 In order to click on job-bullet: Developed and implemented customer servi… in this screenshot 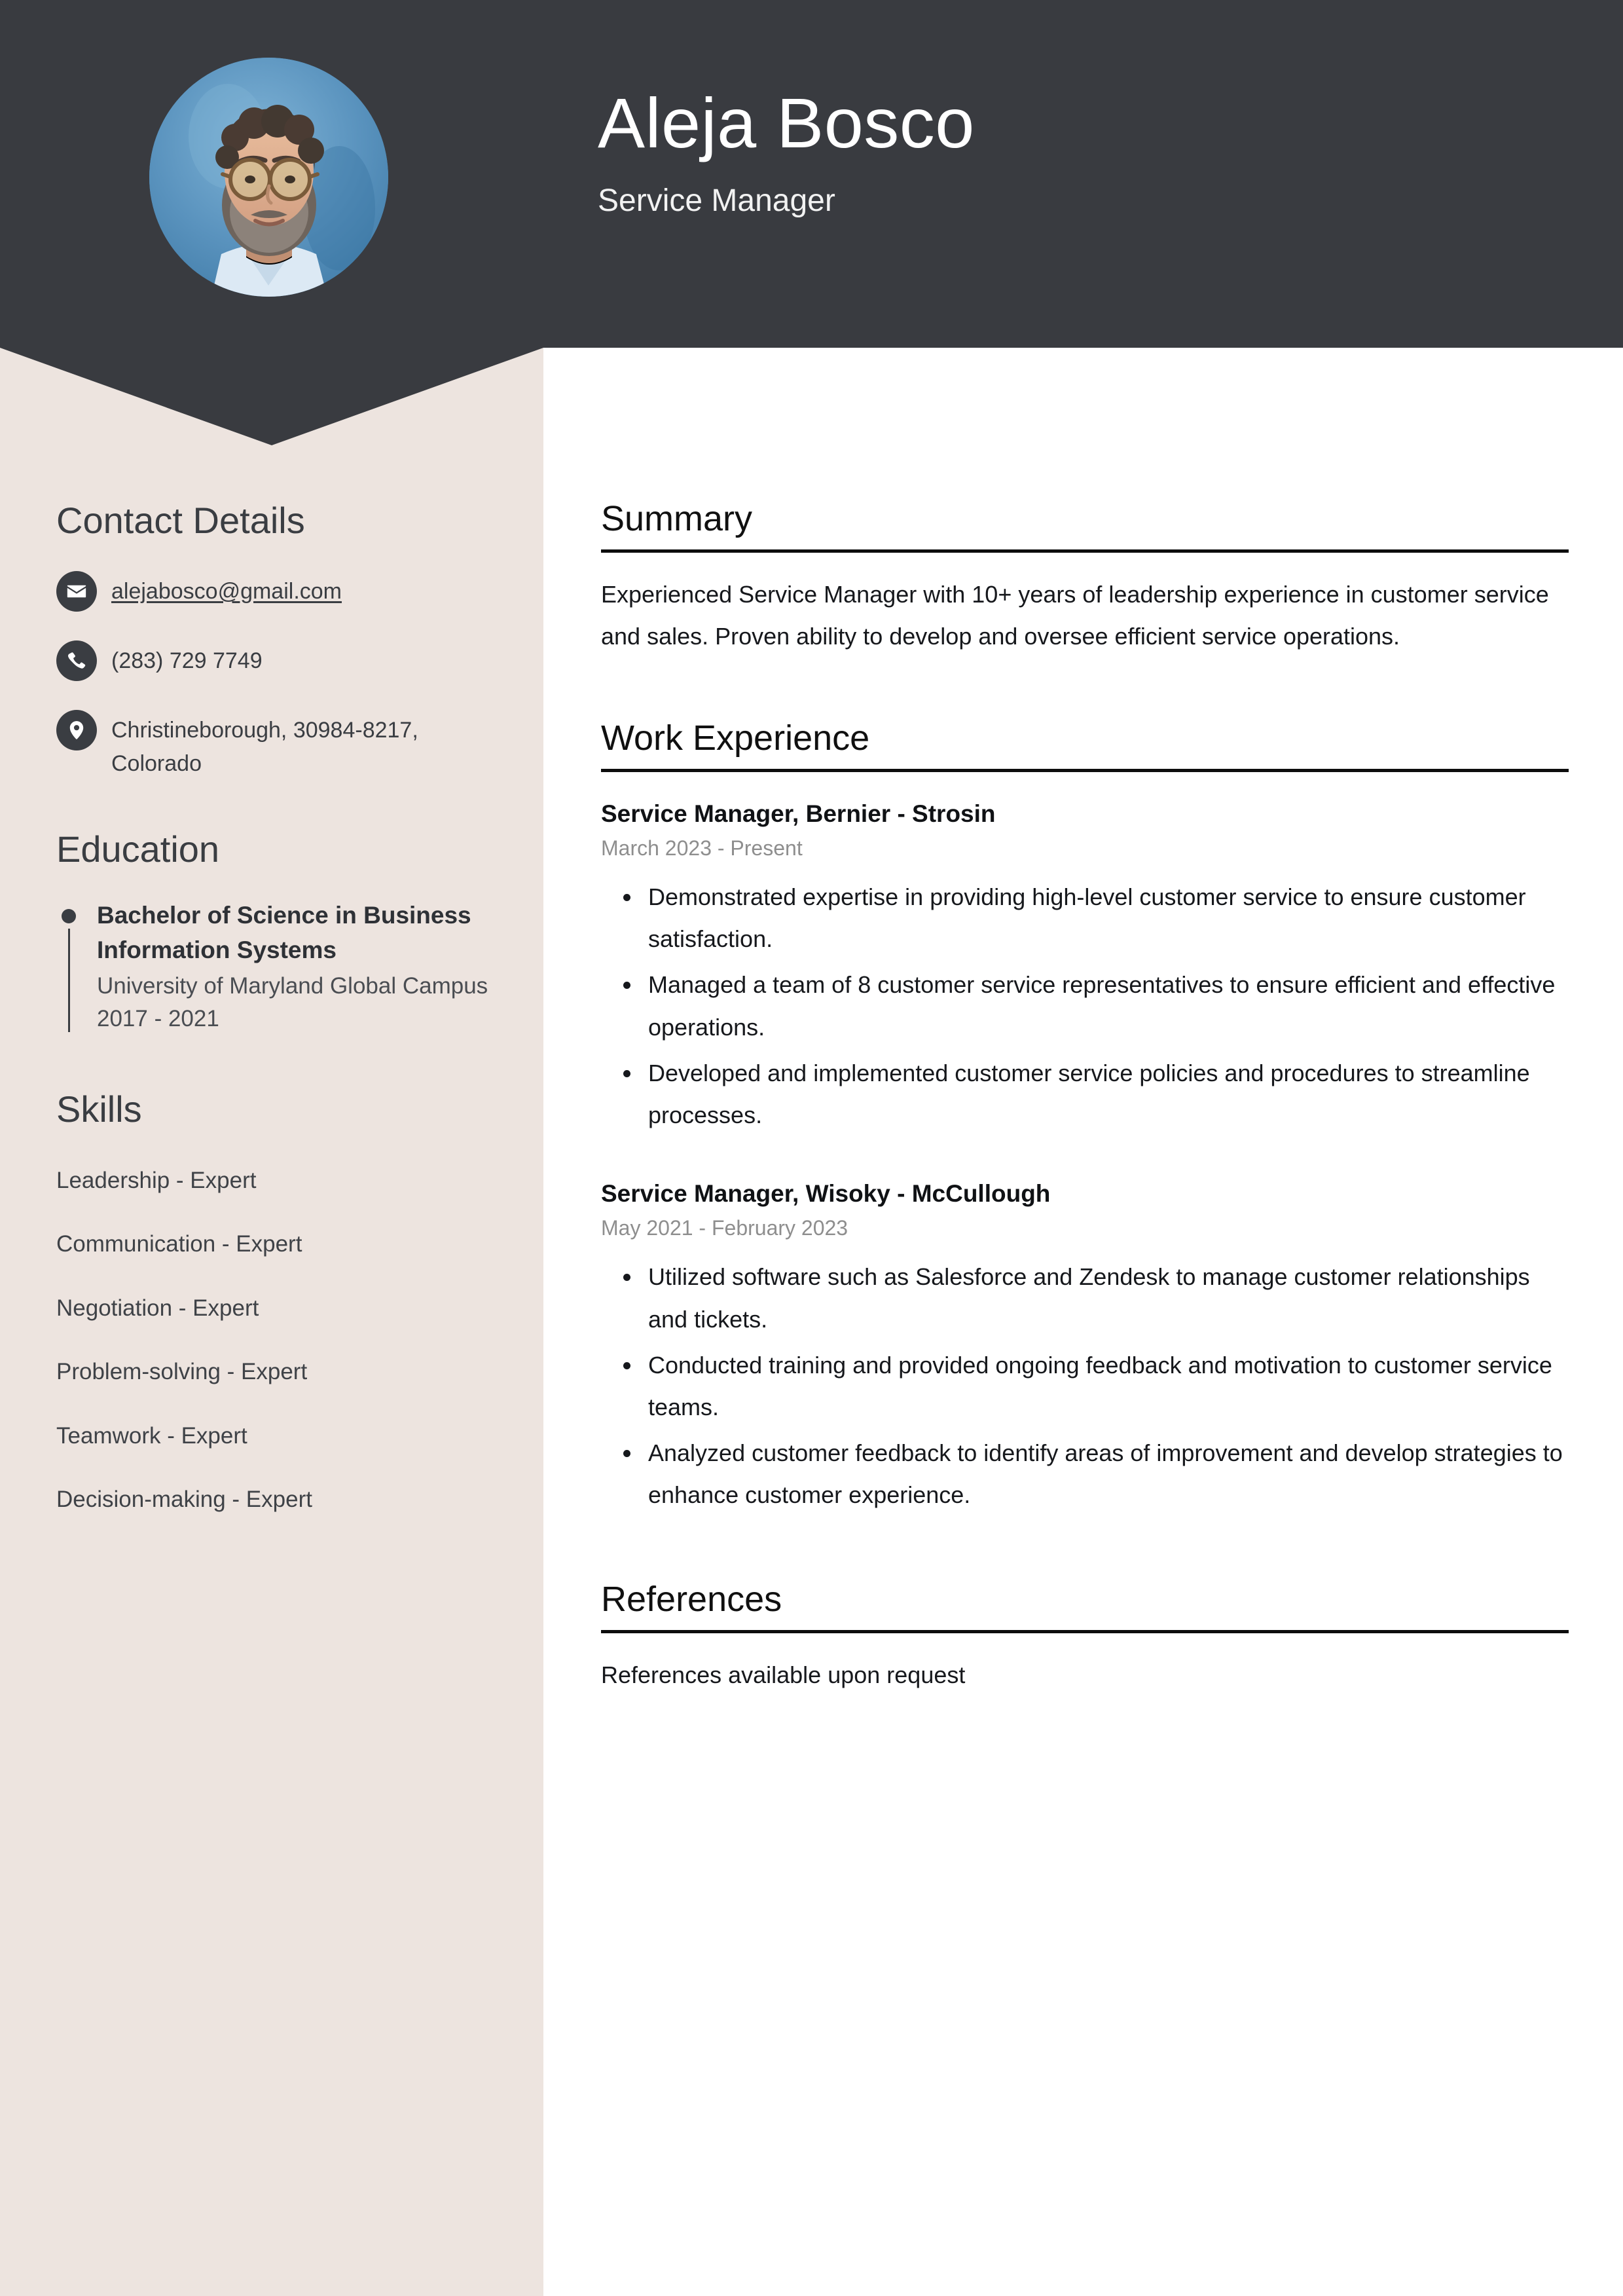, I will do `click(1096, 1094)`.